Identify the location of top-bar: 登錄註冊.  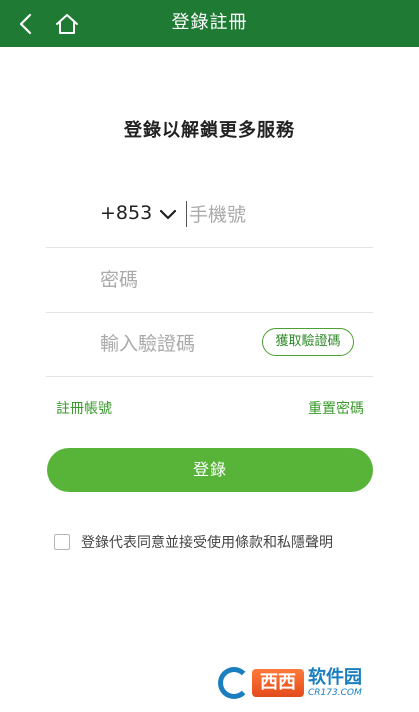
(209, 23).